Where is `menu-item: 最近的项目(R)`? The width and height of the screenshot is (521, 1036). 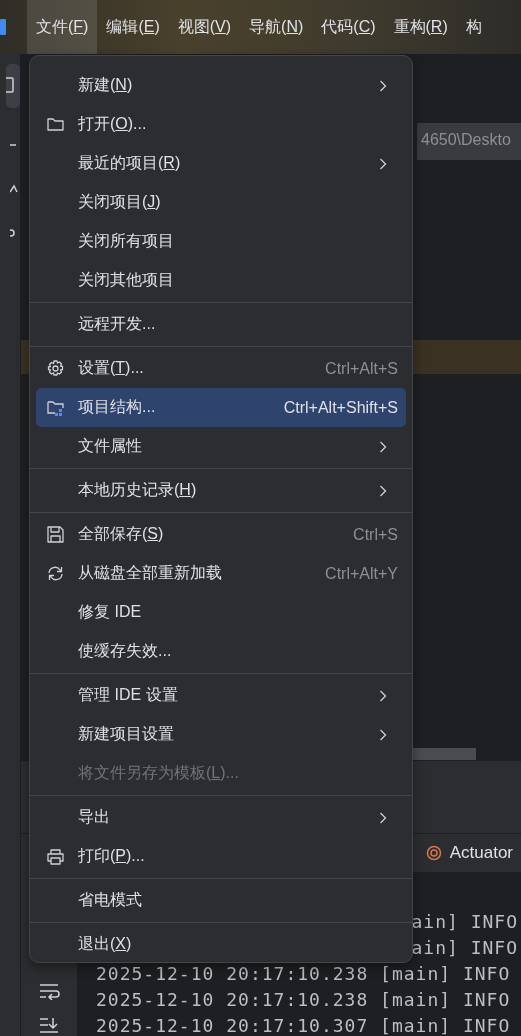 menu-item: 最近的项目(R) is located at coordinates (221, 163).